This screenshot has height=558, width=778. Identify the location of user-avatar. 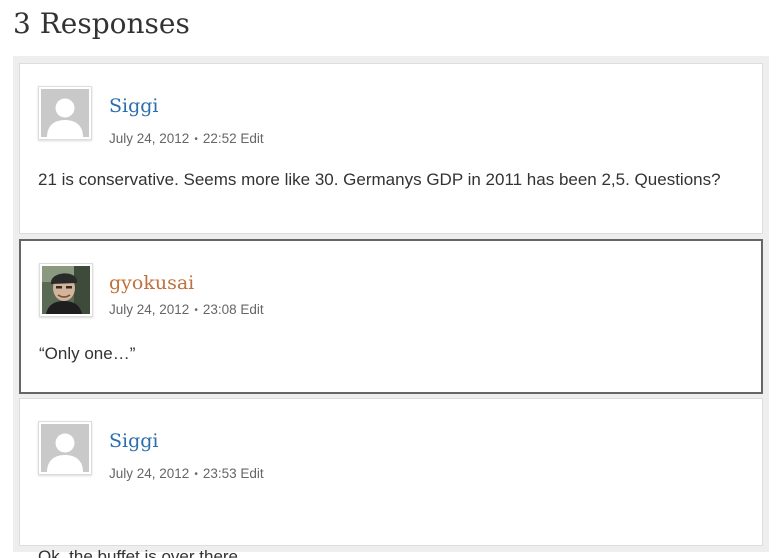
(66, 290).